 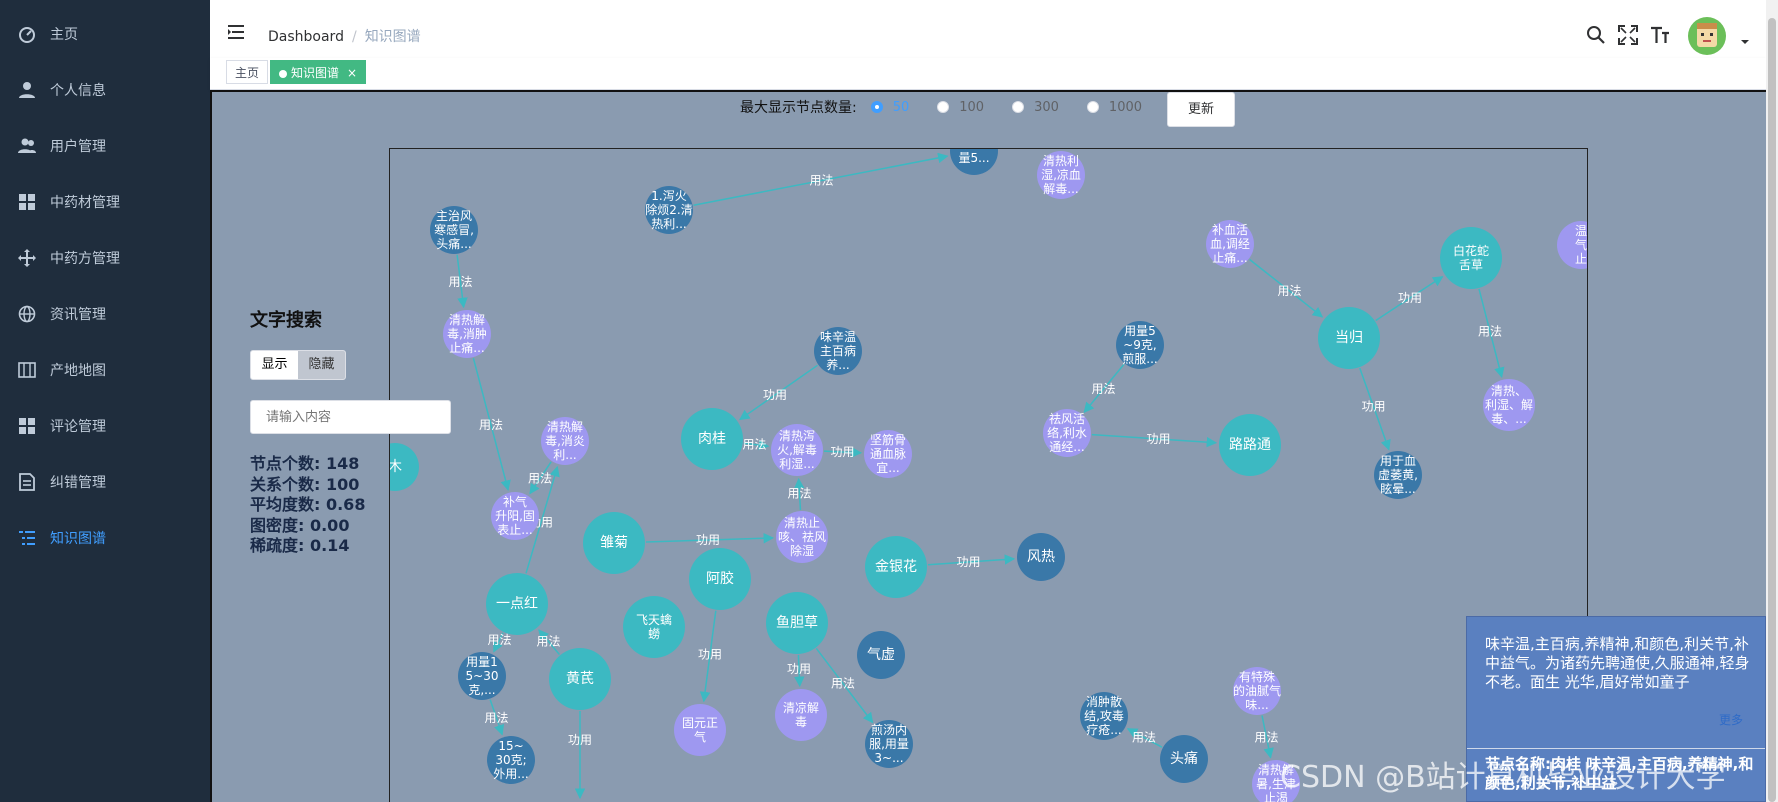 What do you see at coordinates (1581, 244) in the screenshot?
I see `node-label: 气` at bounding box center [1581, 244].